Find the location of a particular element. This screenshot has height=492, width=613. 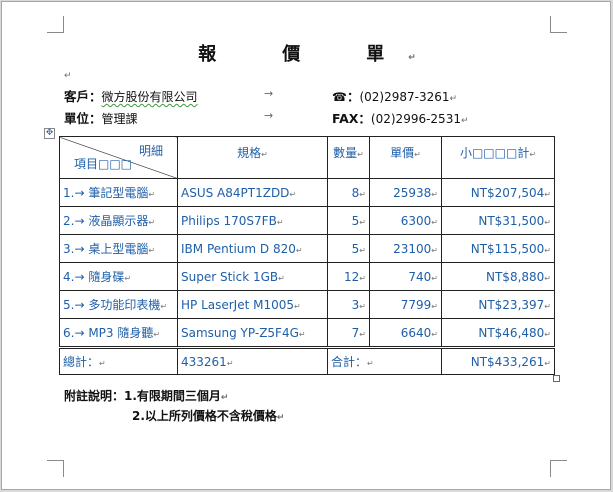

header-cell-unit-price: 單價↵ is located at coordinates (405, 157).